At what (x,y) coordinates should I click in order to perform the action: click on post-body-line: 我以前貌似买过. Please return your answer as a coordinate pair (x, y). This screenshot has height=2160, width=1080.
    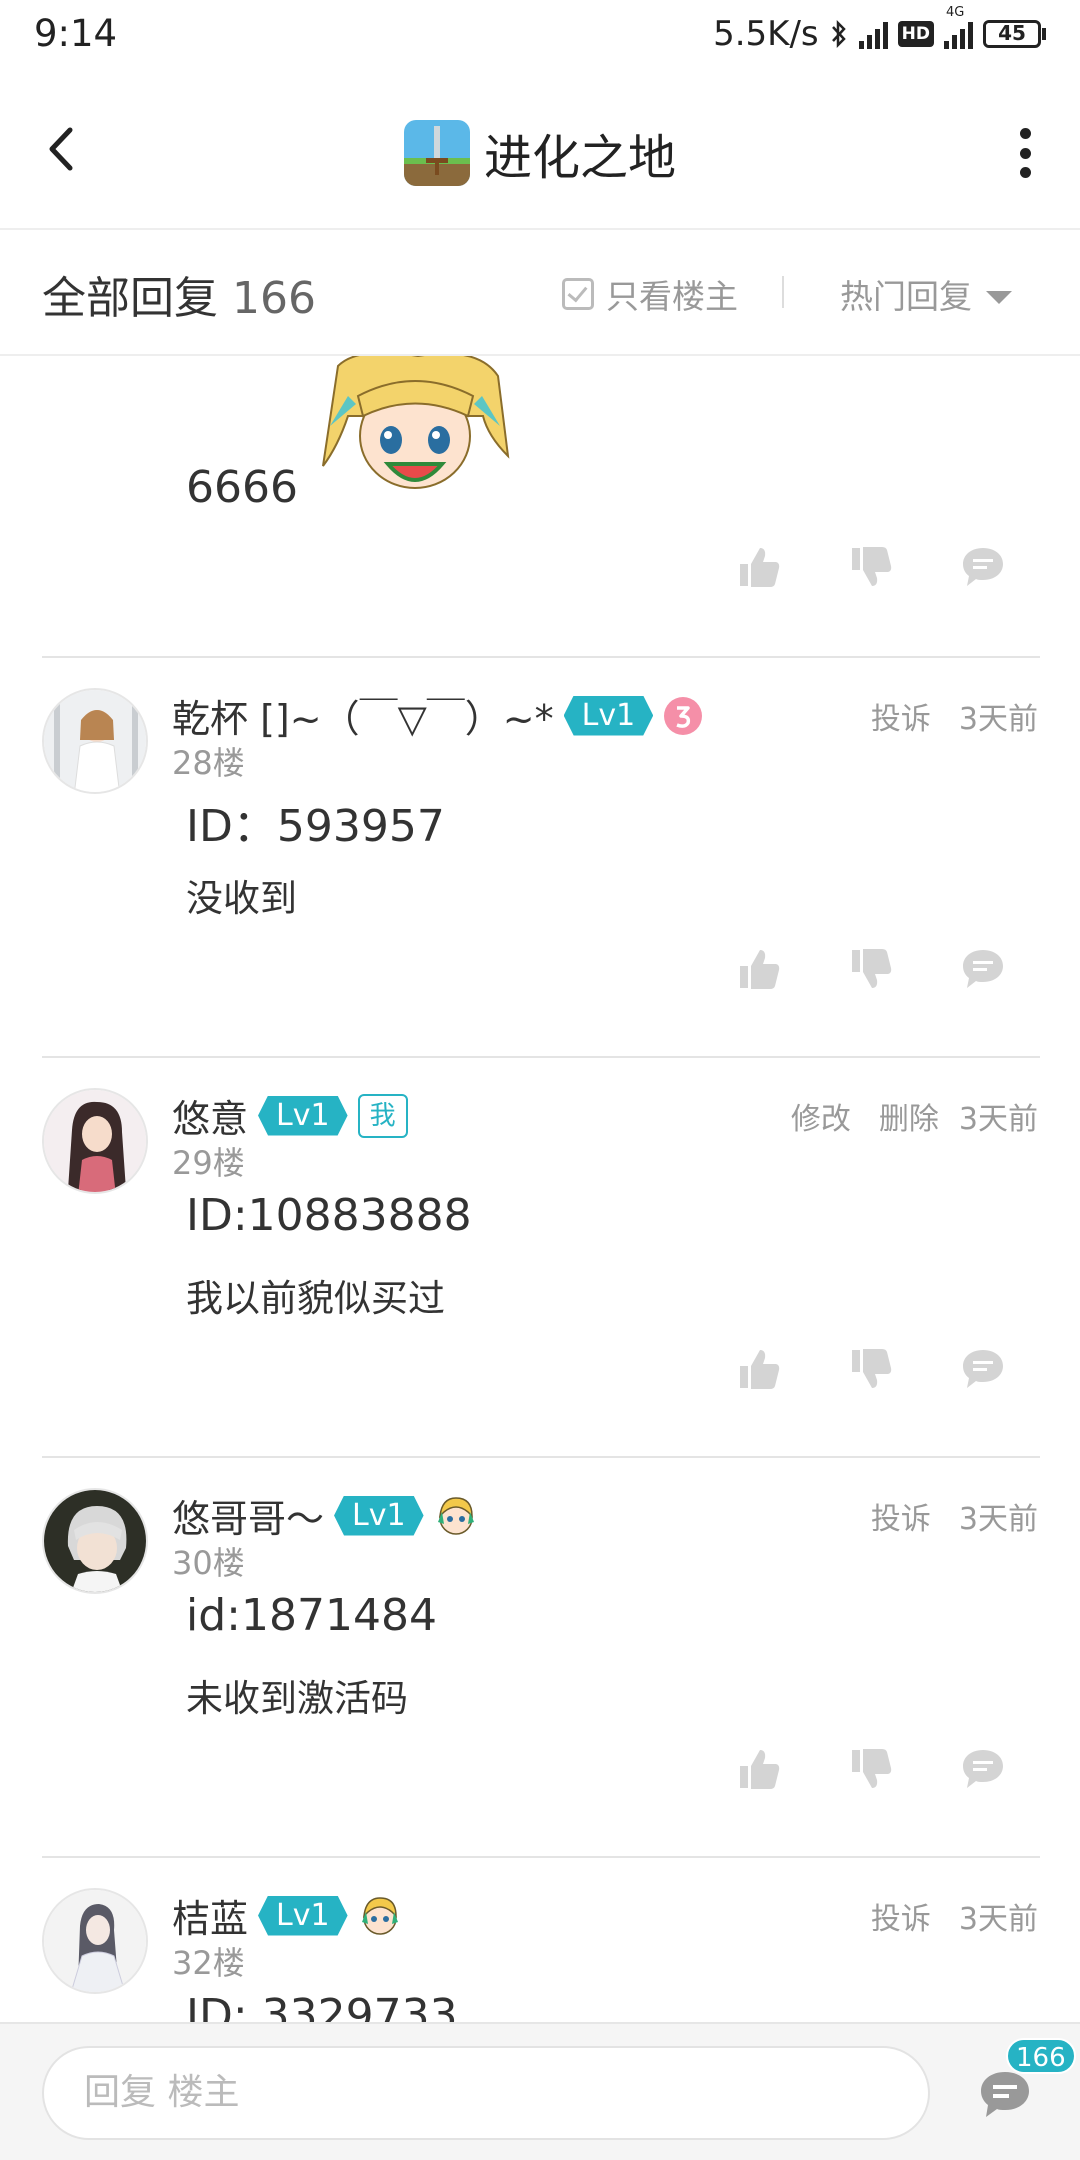
    Looking at the image, I should click on (315, 1298).